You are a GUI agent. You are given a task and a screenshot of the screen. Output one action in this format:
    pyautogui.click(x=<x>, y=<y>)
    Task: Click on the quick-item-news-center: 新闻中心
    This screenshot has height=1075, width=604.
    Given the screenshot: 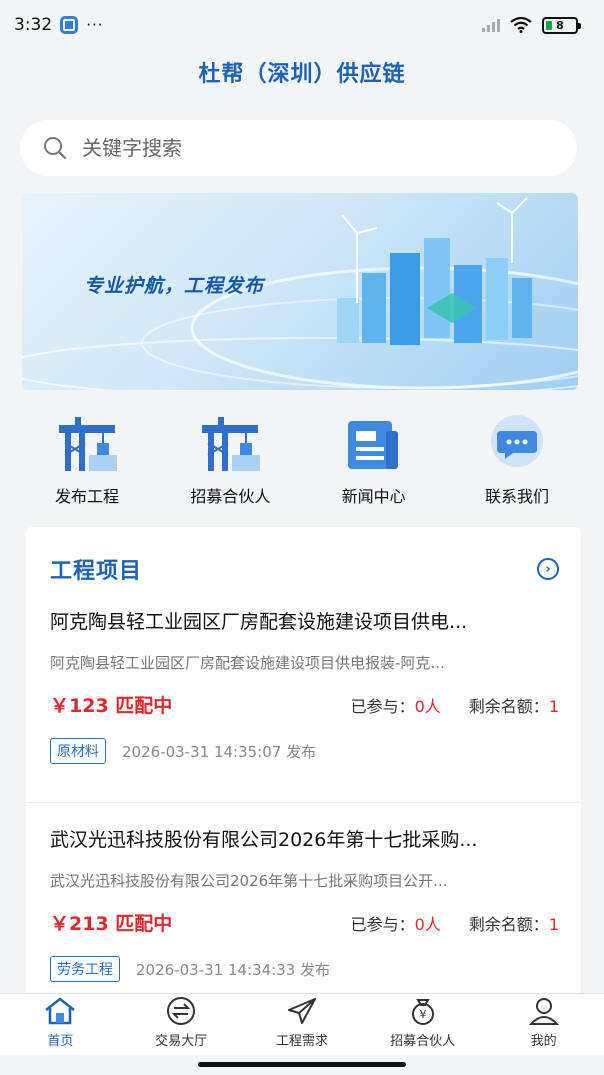 What is the action you would take?
    pyautogui.click(x=374, y=462)
    